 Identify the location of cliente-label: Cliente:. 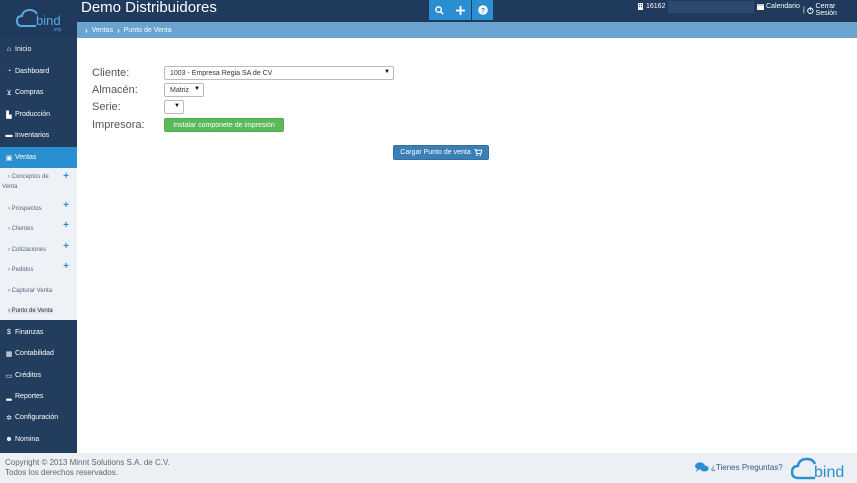
(111, 73).